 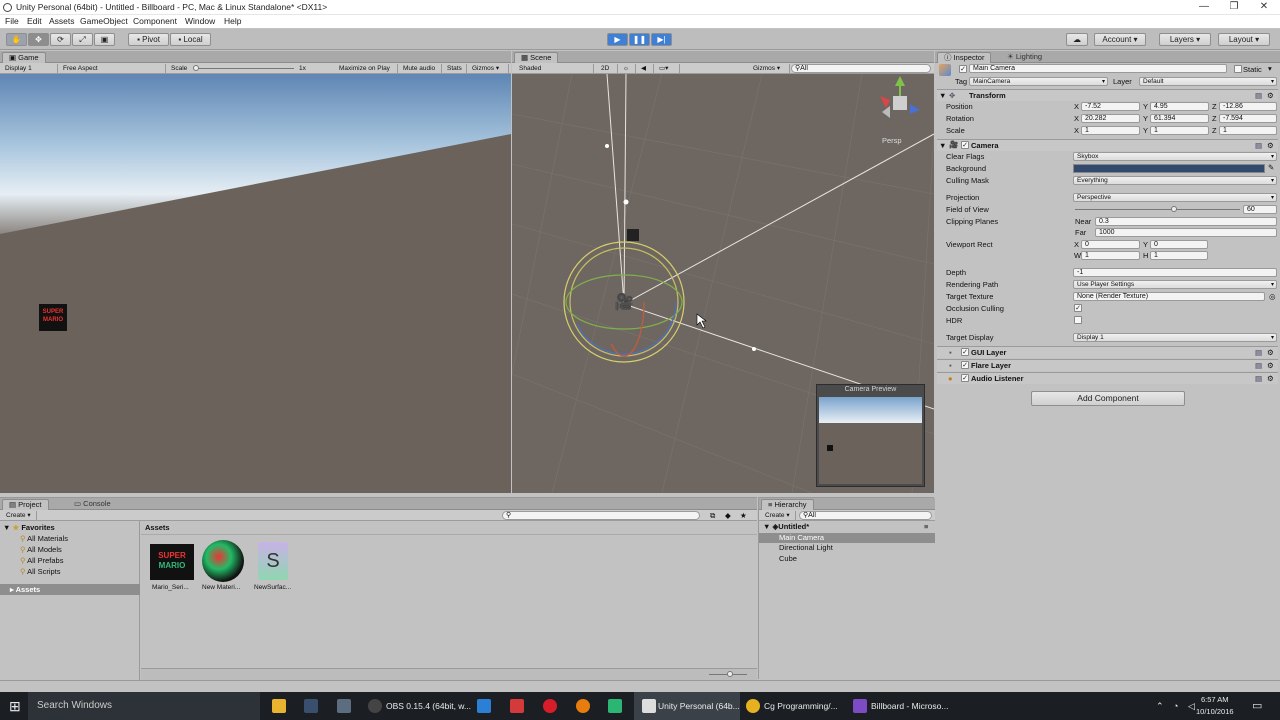 What do you see at coordinates (1215, 713) in the screenshot?
I see `clock-date: 10/10/2016` at bounding box center [1215, 713].